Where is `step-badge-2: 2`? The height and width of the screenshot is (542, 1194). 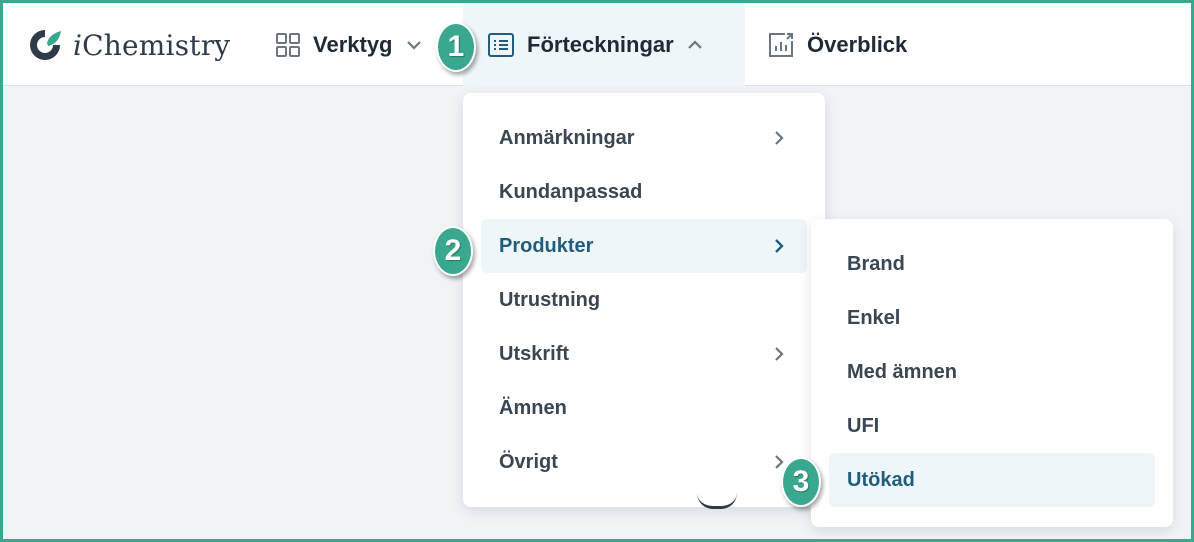 step-badge-2: 2 is located at coordinates (453, 251).